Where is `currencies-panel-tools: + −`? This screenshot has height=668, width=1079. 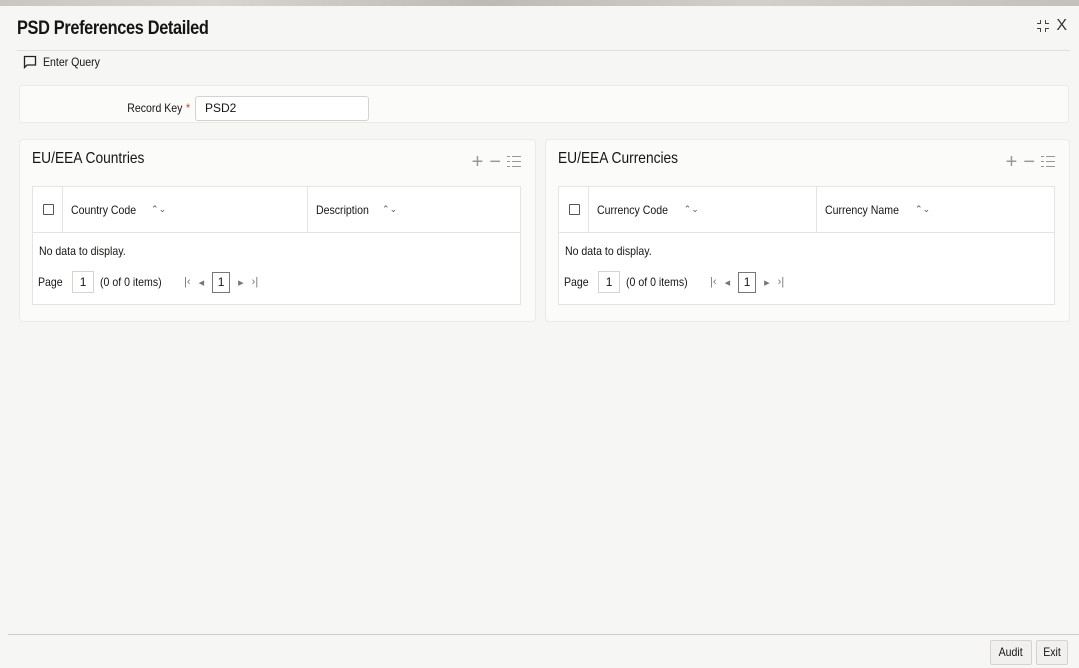 currencies-panel-tools: + − is located at coordinates (1030, 162).